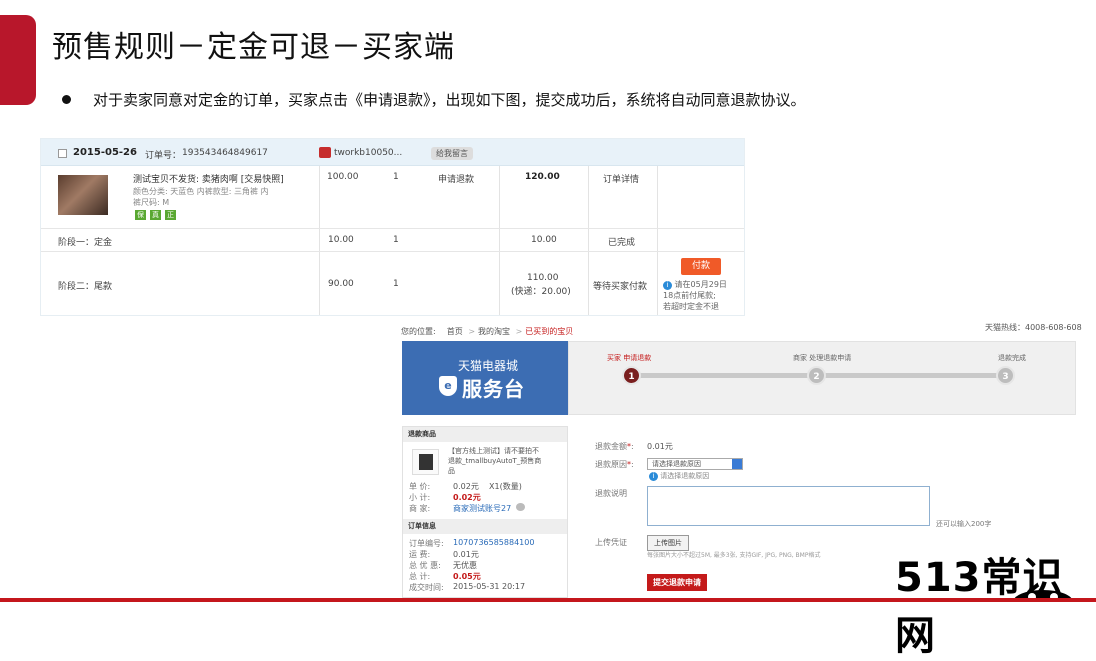 The image size is (1096, 661). I want to click on order-total: 120.00, so click(542, 177).